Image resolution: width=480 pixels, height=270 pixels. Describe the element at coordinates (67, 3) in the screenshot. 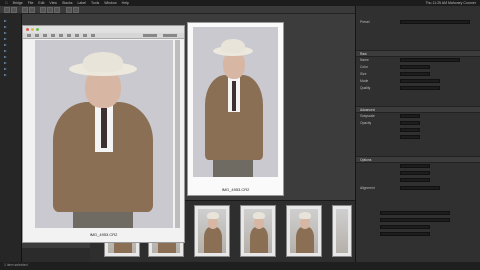

I see `menu-item-stacks: Stacks` at that location.